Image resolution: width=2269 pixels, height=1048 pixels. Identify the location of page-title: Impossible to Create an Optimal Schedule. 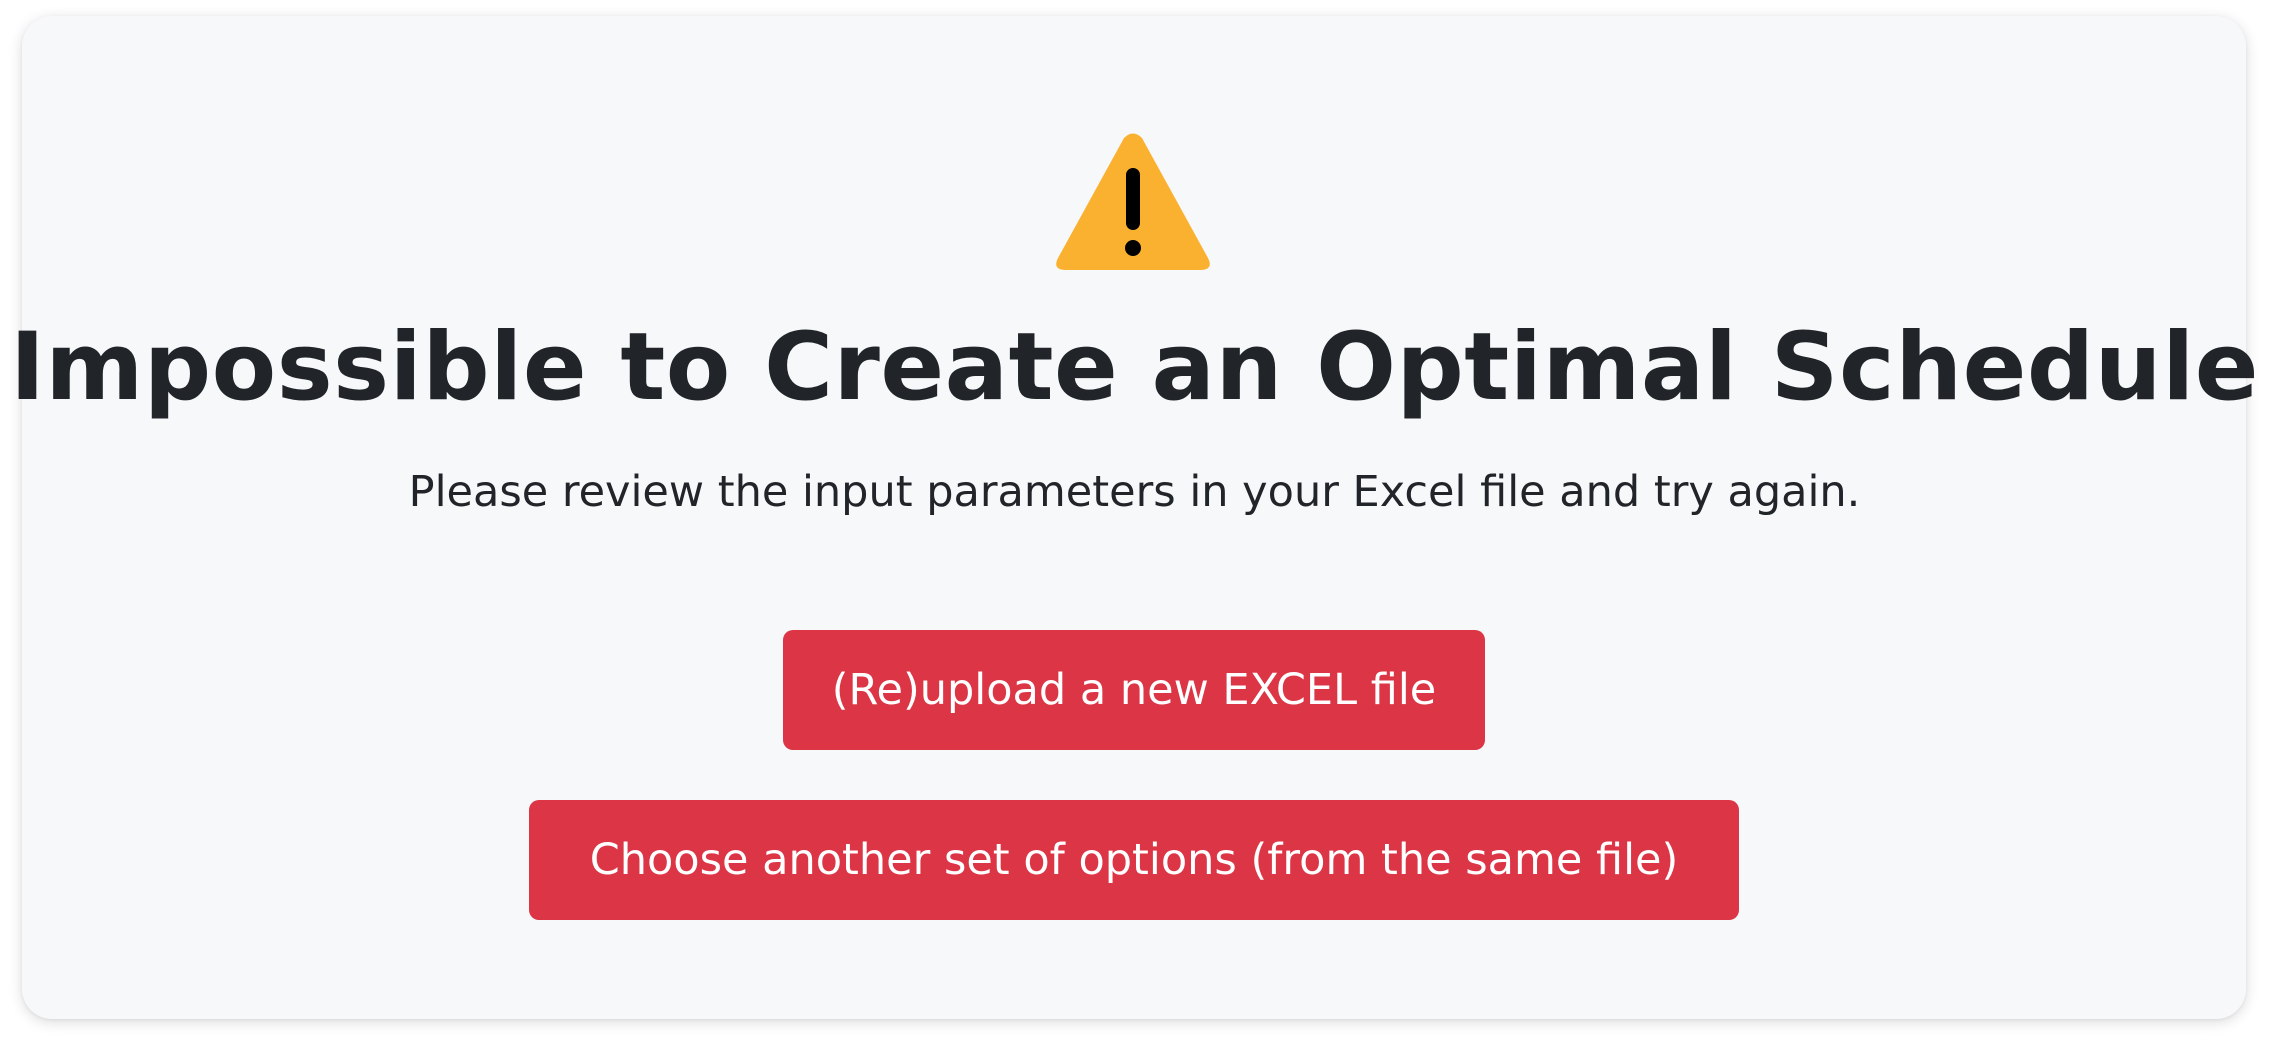
(1134, 367).